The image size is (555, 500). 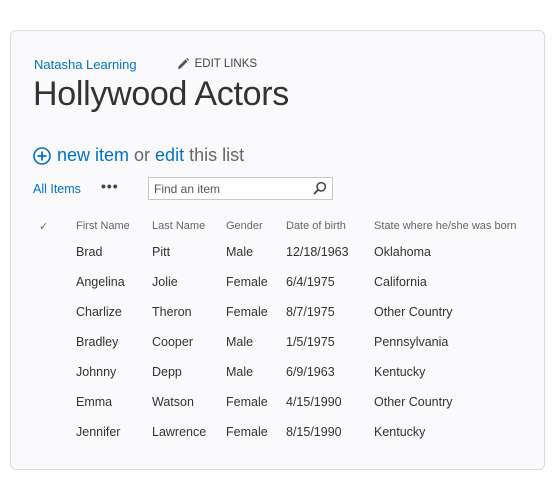 What do you see at coordinates (226, 188) in the screenshot?
I see `search-input` at bounding box center [226, 188].